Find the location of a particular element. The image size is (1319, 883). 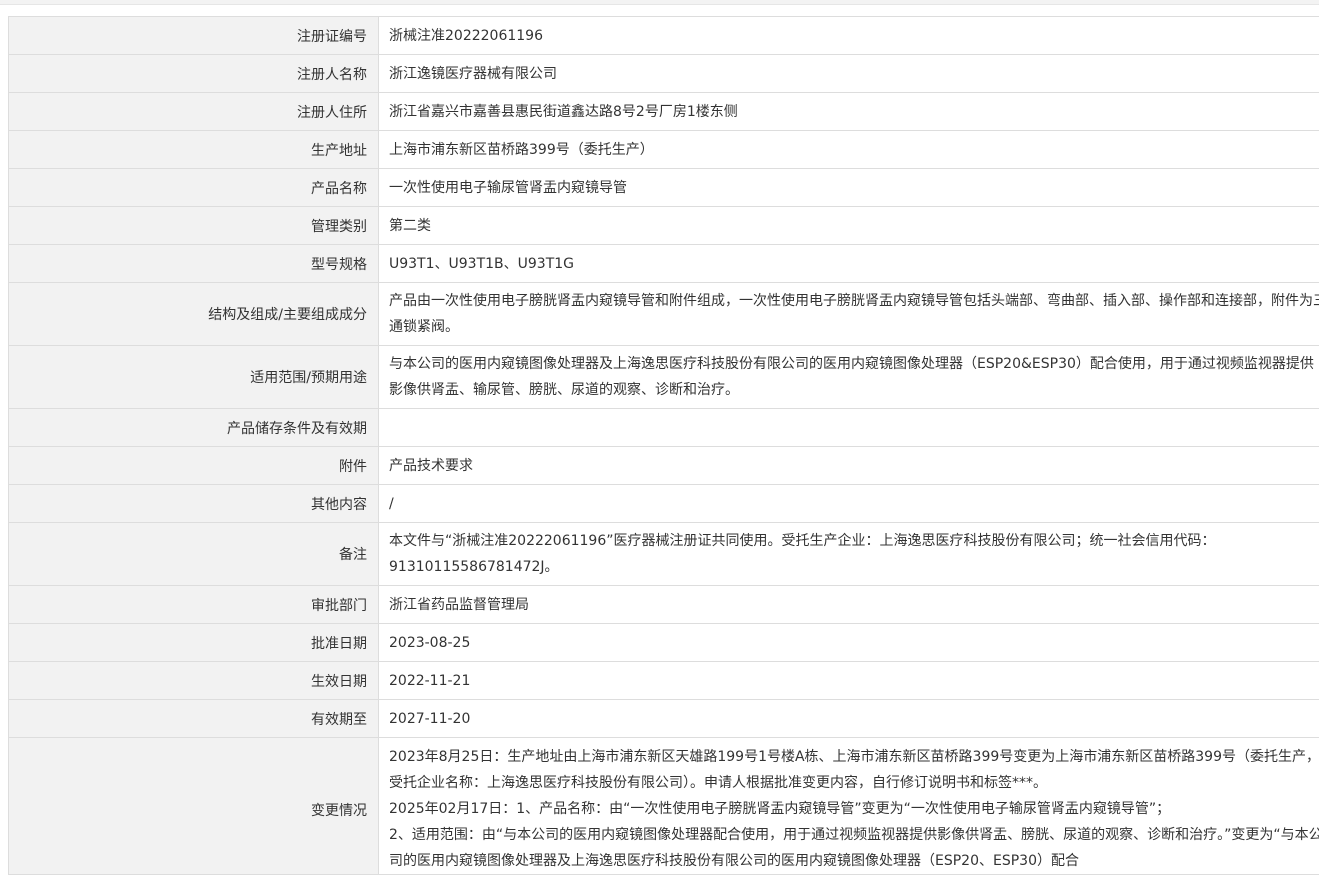

row-value: 2022-11-21 is located at coordinates (848, 680).